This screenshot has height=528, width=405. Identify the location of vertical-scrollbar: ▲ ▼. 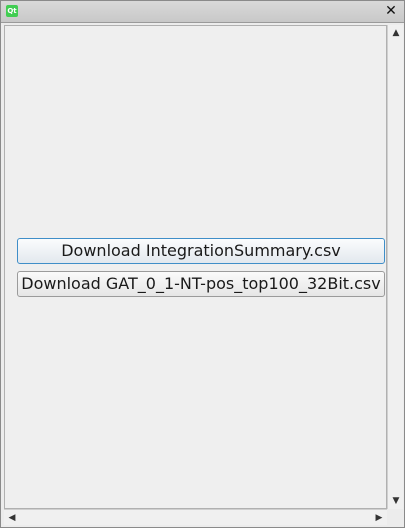
(395, 267).